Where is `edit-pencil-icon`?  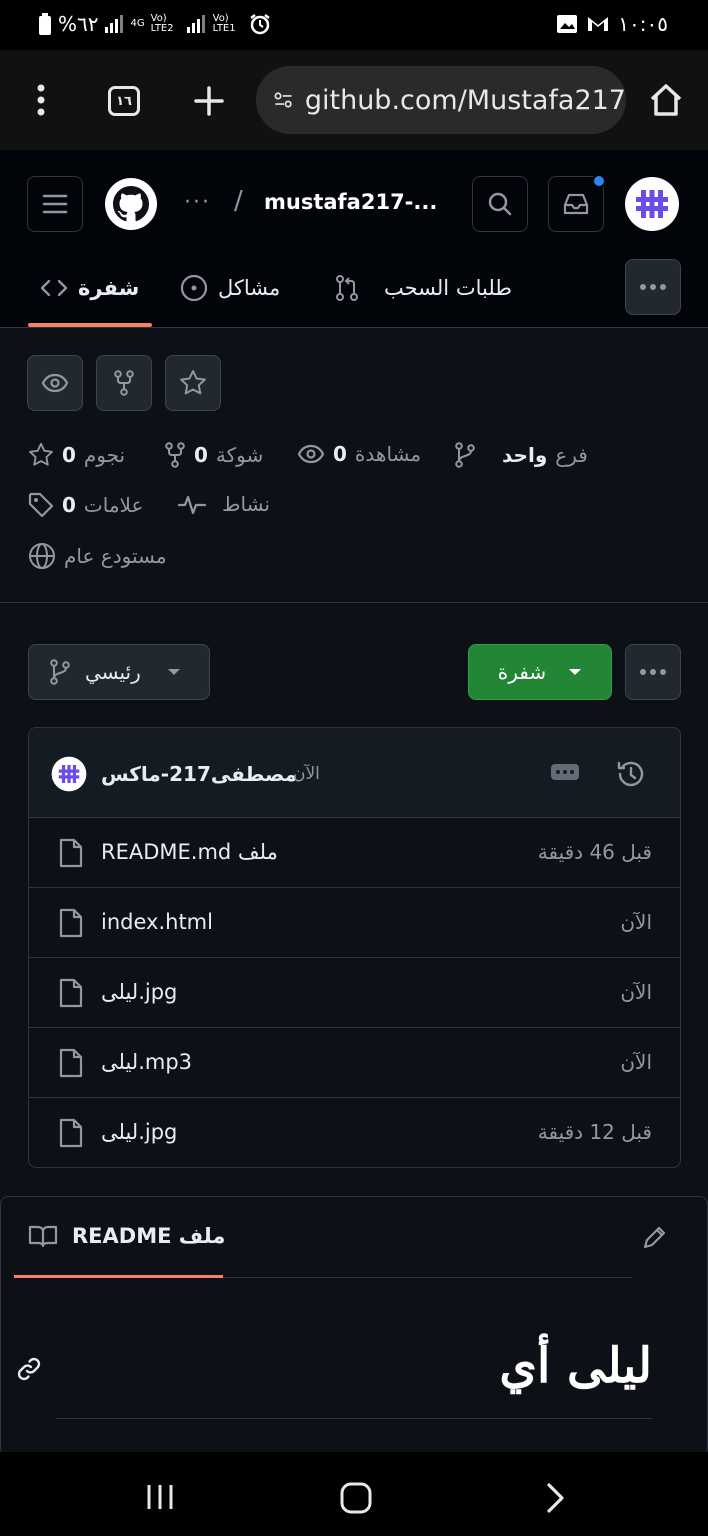 edit-pencil-icon is located at coordinates (655, 1237).